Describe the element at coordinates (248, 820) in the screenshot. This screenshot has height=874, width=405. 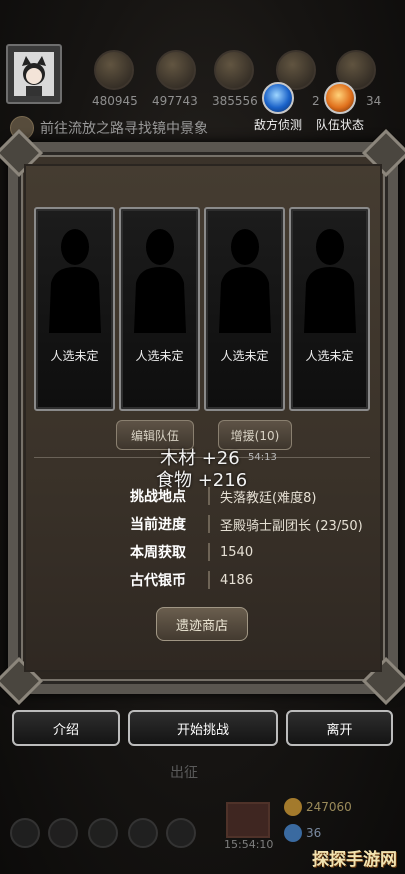
I see `gift-box-icon` at that location.